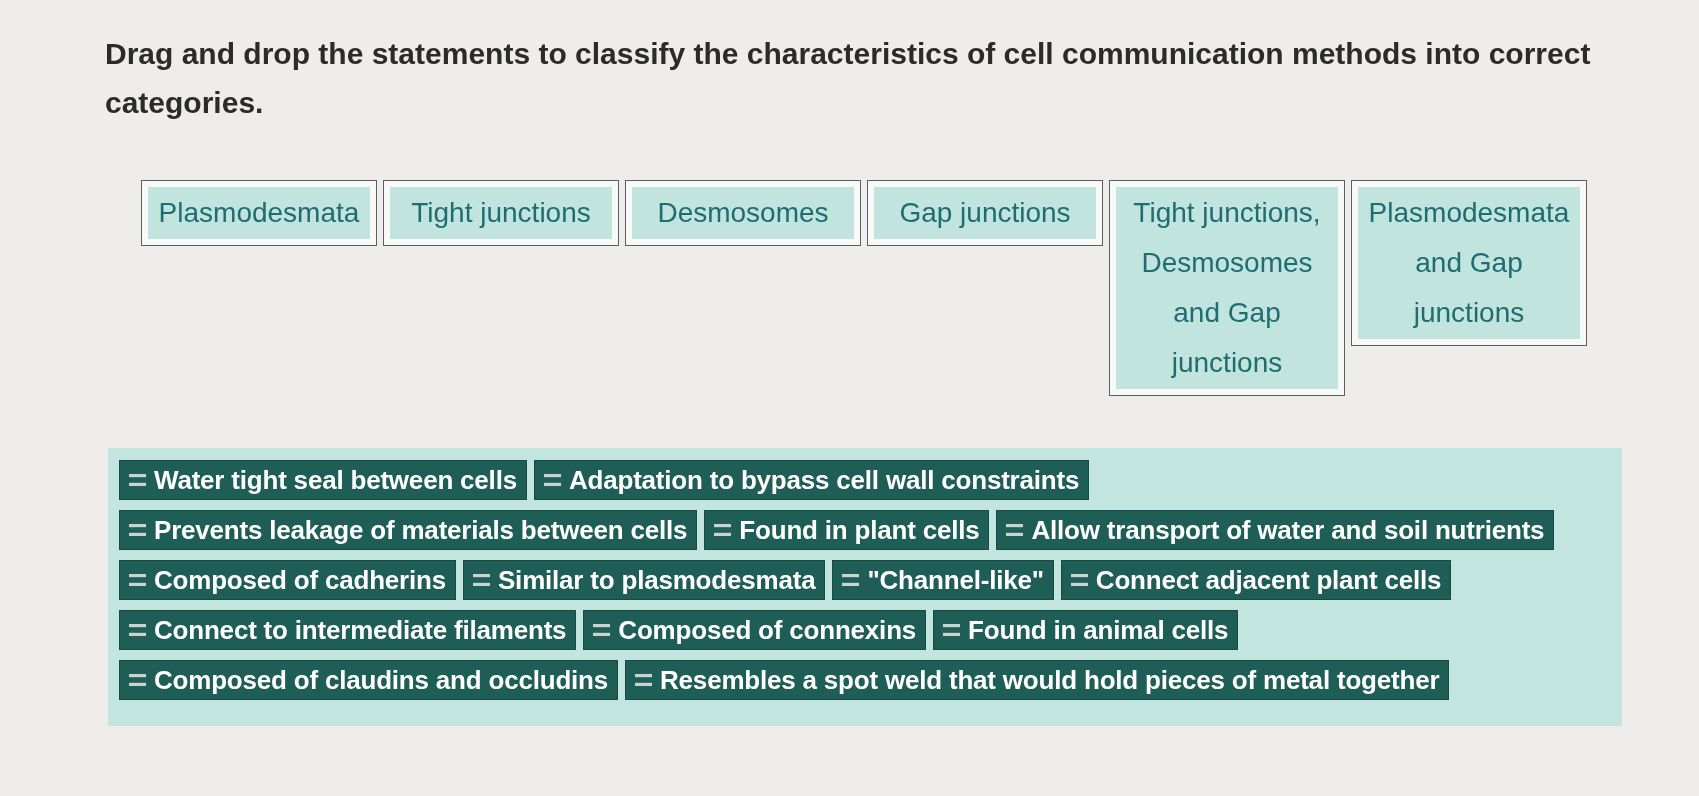  I want to click on statement-tile: Composed of cadherins, so click(287, 580).